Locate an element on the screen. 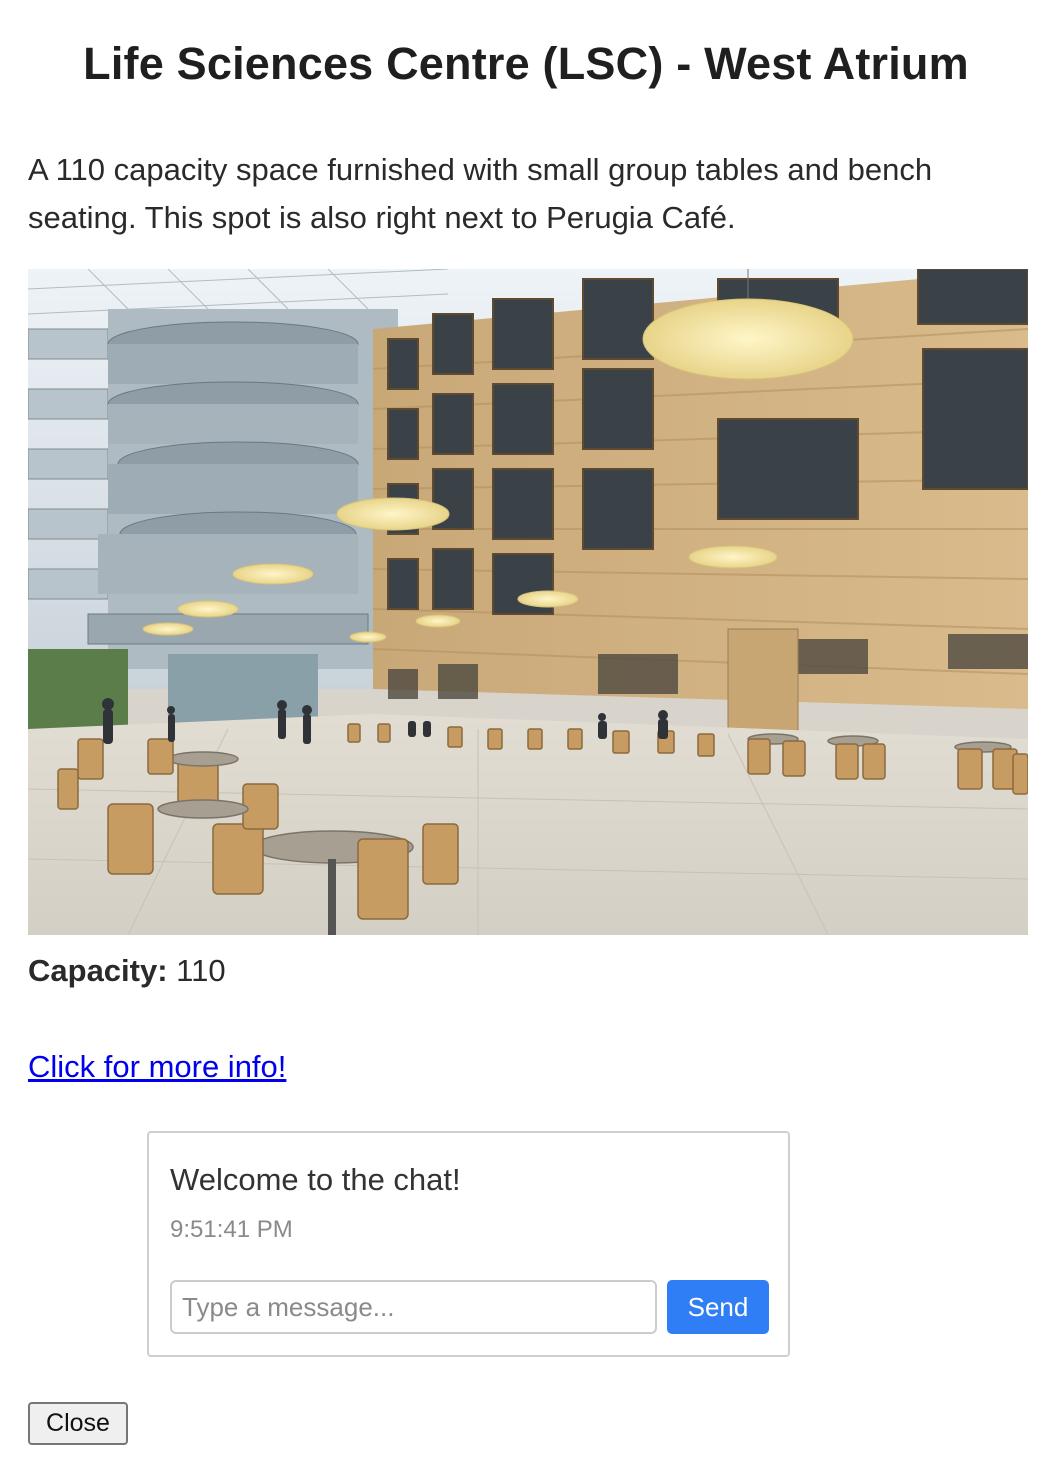 The width and height of the screenshot is (1052, 1458). page-title: Life Sciences Centre (LSC) - West Atrium is located at coordinates (526, 63).